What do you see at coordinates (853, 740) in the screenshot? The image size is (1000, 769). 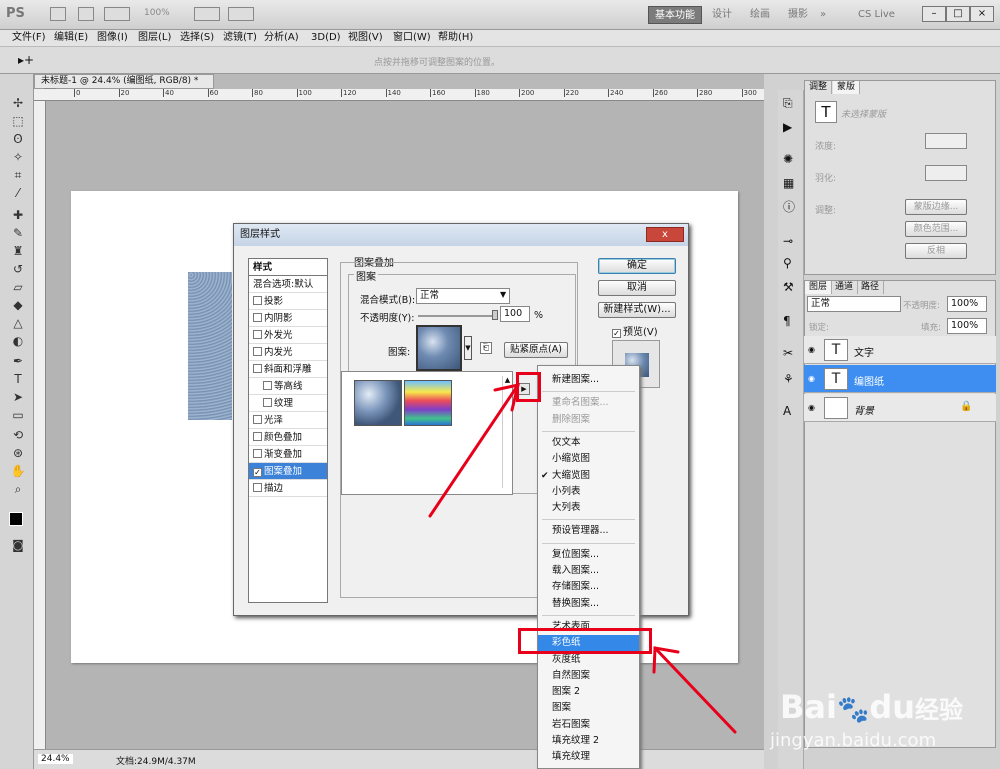 I see `baidu-watermark-url: jingyan.baidu.com` at bounding box center [853, 740].